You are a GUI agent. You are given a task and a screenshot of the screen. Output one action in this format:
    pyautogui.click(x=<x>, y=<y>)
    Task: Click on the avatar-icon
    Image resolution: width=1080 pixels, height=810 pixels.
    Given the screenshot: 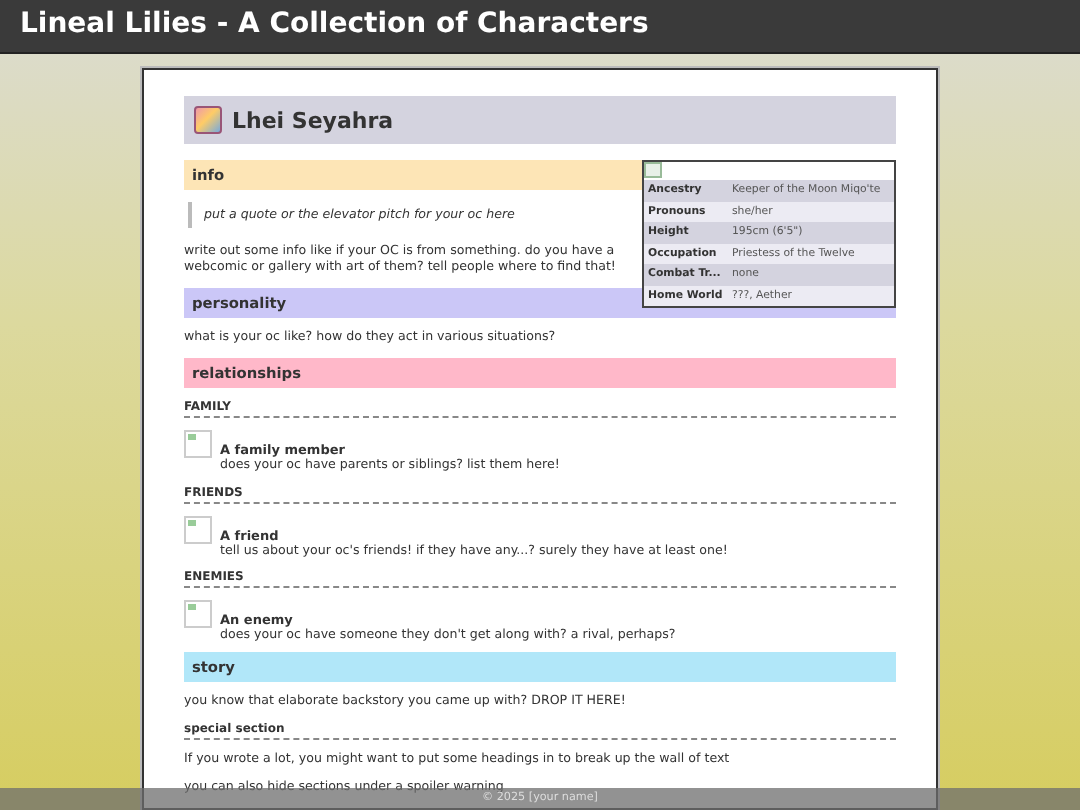 What is the action you would take?
    pyautogui.click(x=208, y=120)
    